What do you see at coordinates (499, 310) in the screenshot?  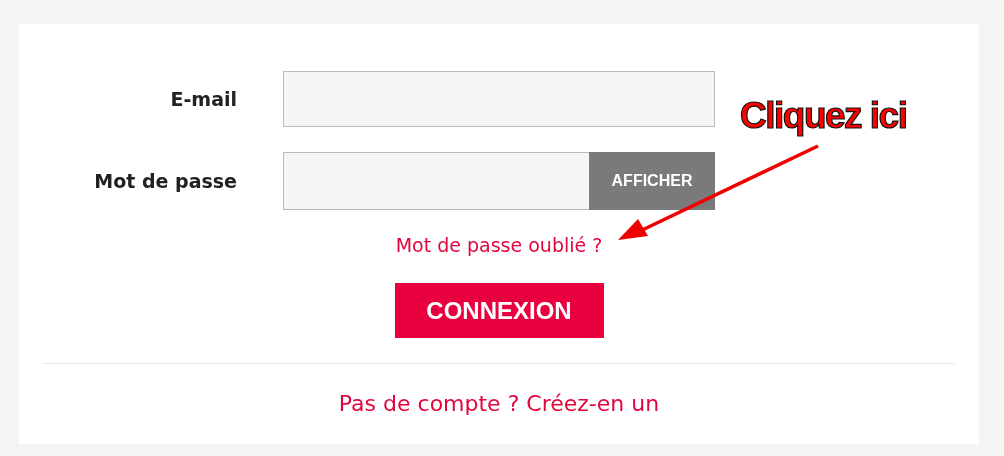 I see `login-button: CONNEXION` at bounding box center [499, 310].